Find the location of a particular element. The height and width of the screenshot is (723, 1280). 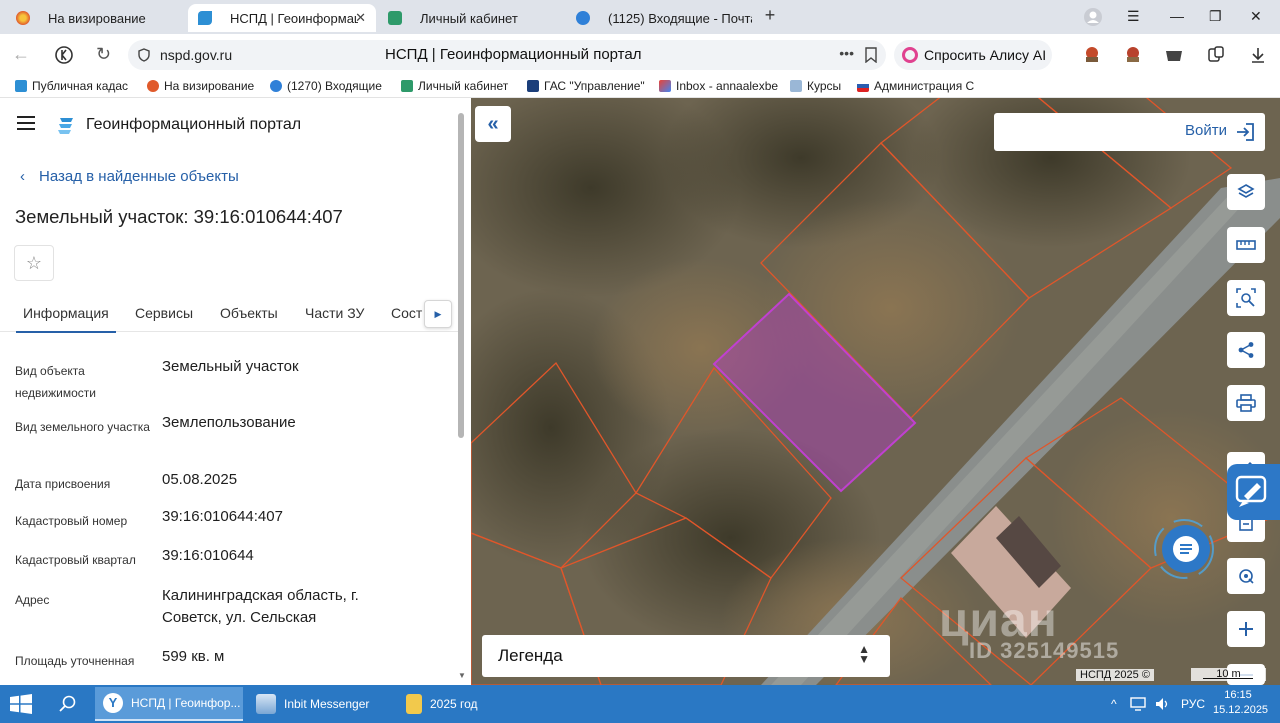

download-icon is located at coordinates (1258, 55).